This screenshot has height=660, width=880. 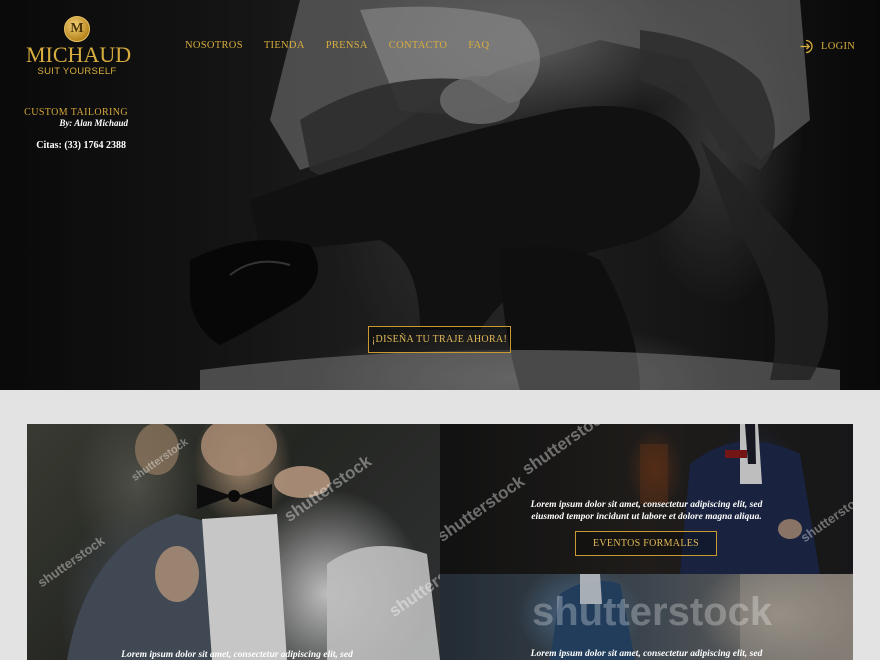 I want to click on nav-item-nosotros: NOSOTROS, so click(x=214, y=45).